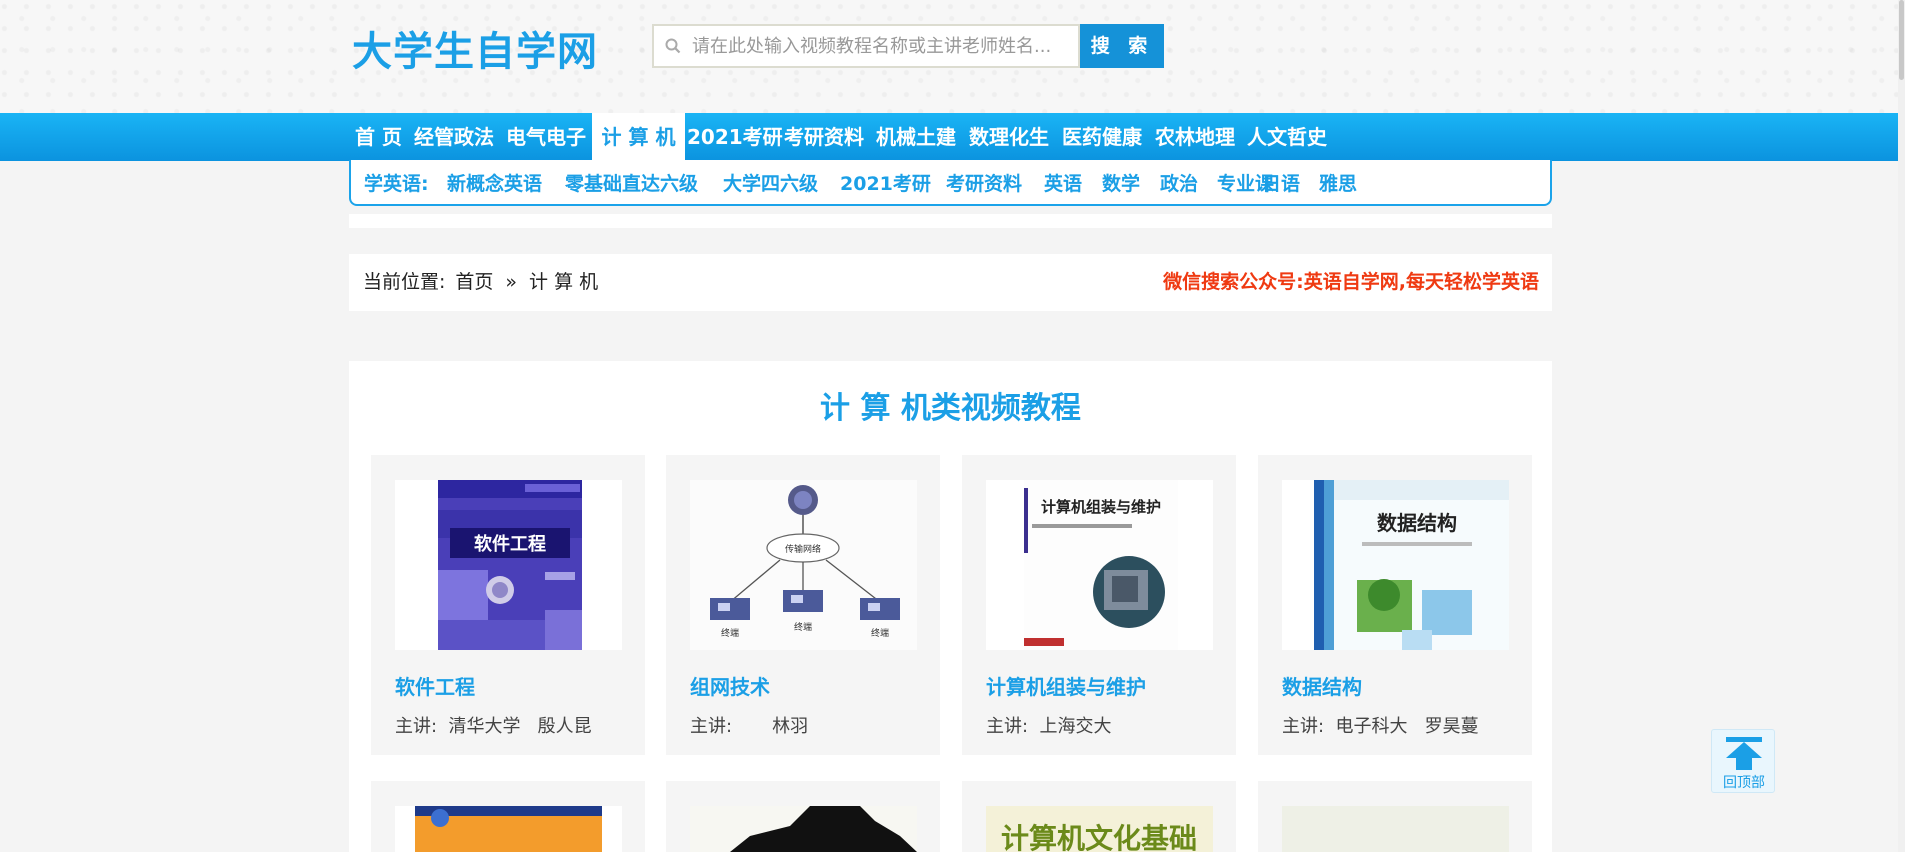  What do you see at coordinates (404, 282) in the screenshot?
I see `breadcrumb-prefix: 当前位置:` at bounding box center [404, 282].